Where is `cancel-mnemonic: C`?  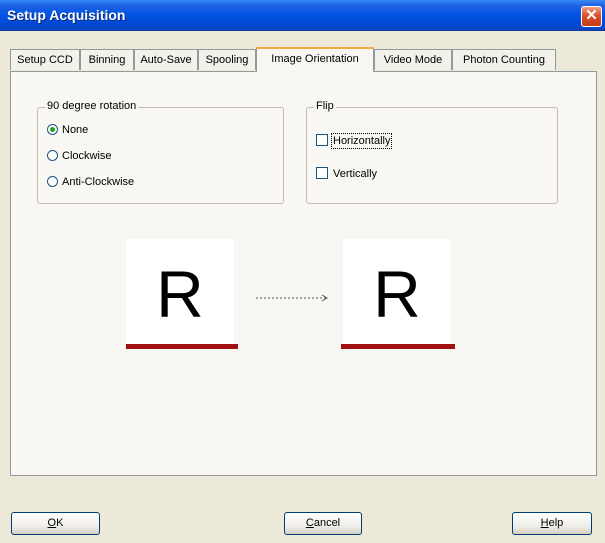
cancel-mnemonic: C is located at coordinates (309, 523).